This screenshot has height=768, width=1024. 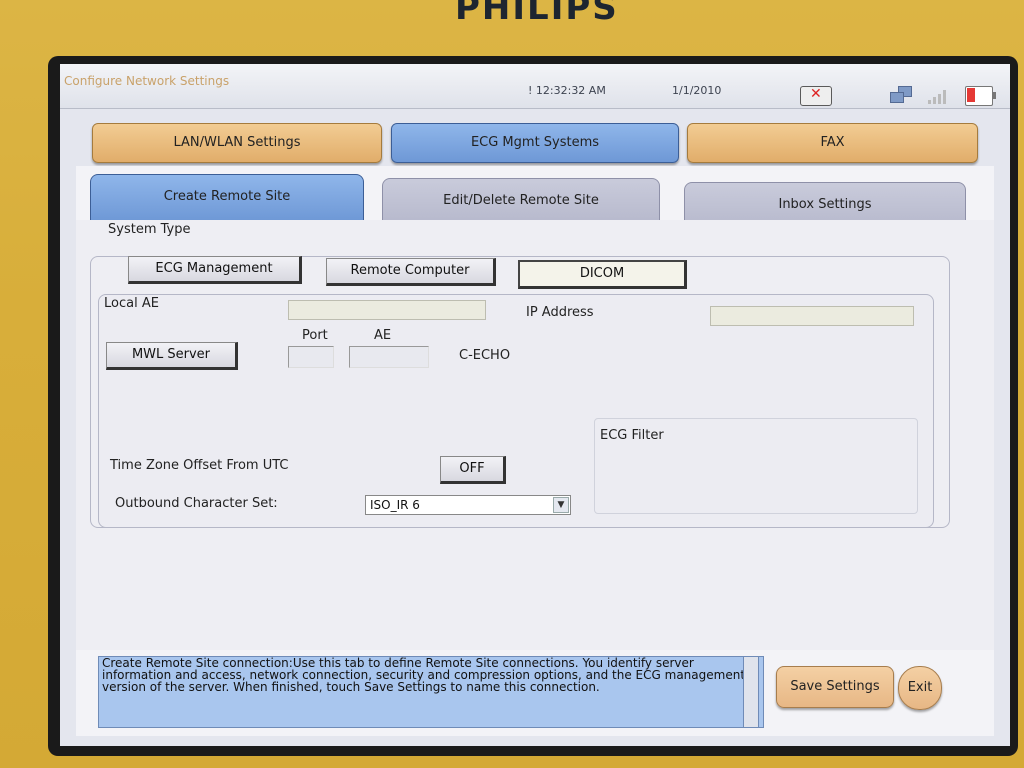 What do you see at coordinates (521, 201) in the screenshot?
I see `tab-edit-delete-remote-site: Edit/Delete Remote Site` at bounding box center [521, 201].